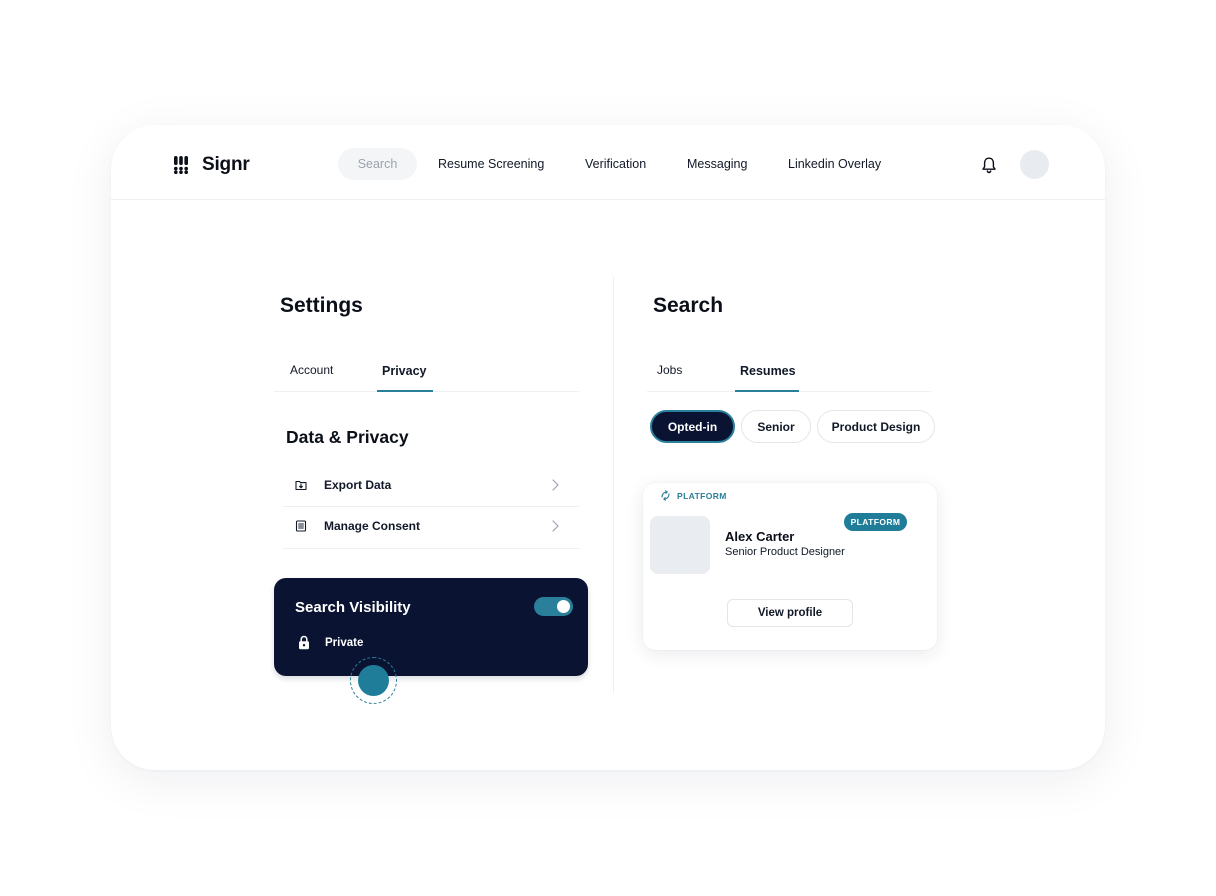 Image resolution: width=1216 pixels, height=896 pixels. Describe the element at coordinates (491, 164) in the screenshot. I see `nav-item-resume-screening: Resume Screening` at that location.